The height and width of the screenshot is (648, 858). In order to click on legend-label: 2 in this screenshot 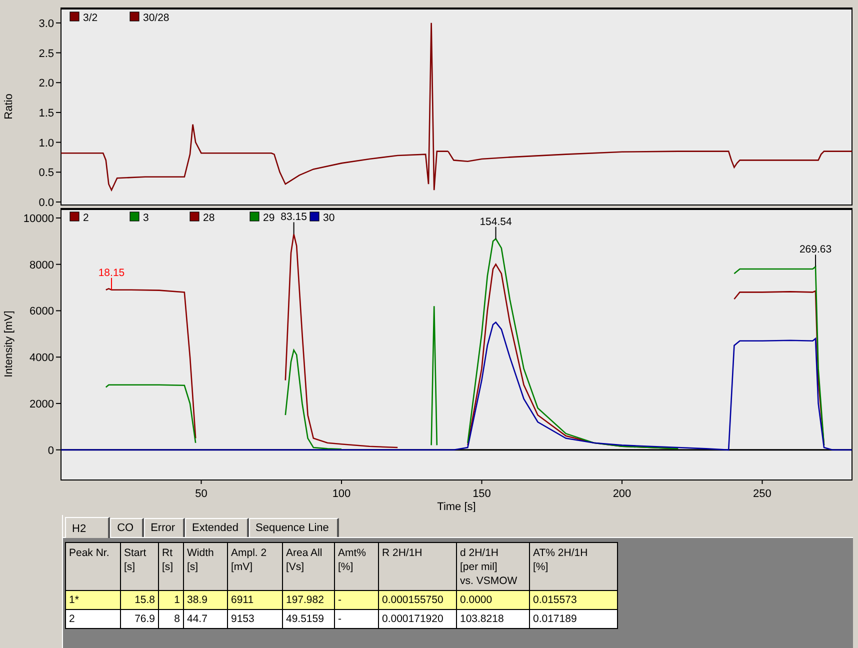, I will do `click(86, 218)`.